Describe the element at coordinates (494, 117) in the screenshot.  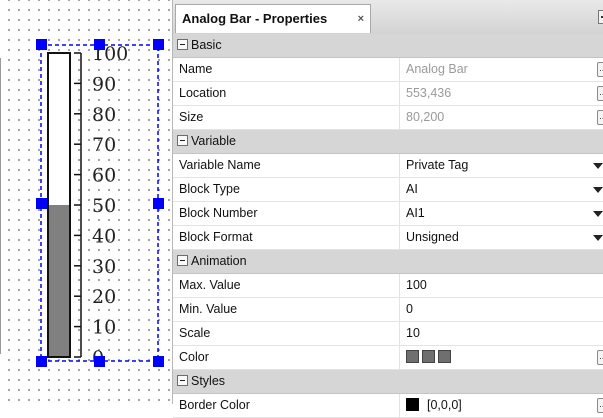
I see `property-value: 80,200` at that location.